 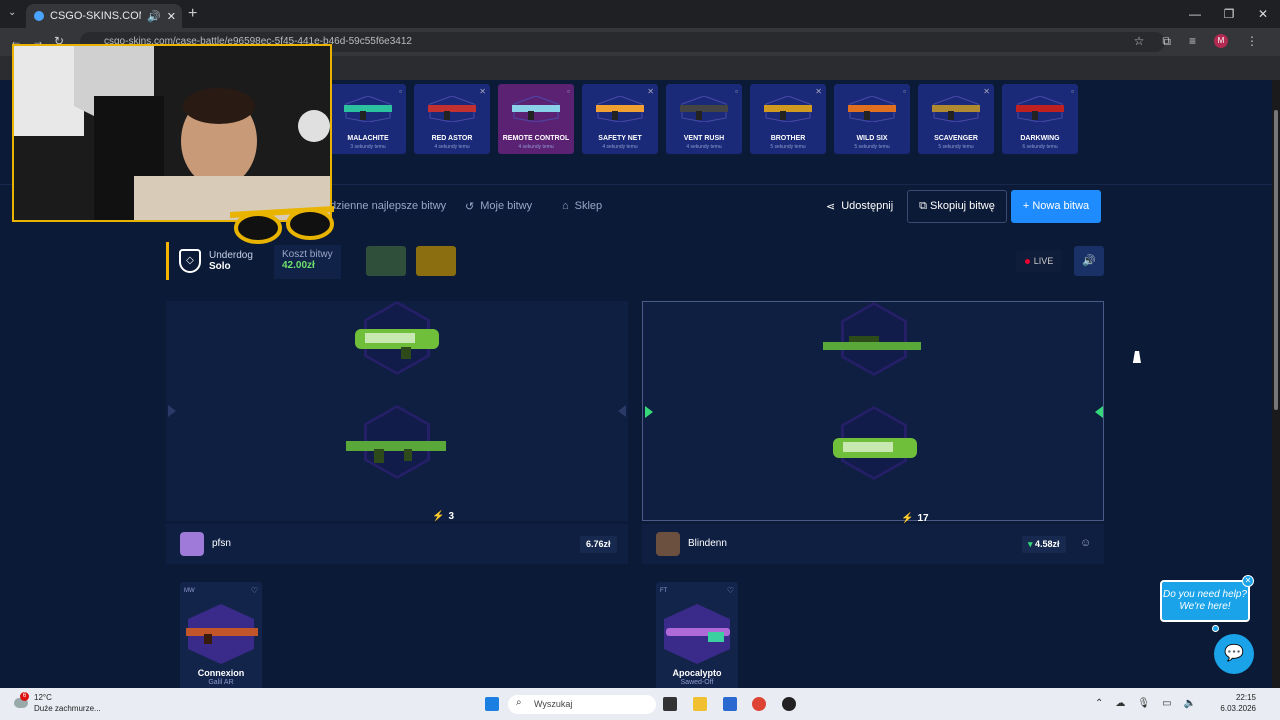 I want to click on drop-item-card: MW ♡ Connexion Galil AR, so click(x=221, y=635).